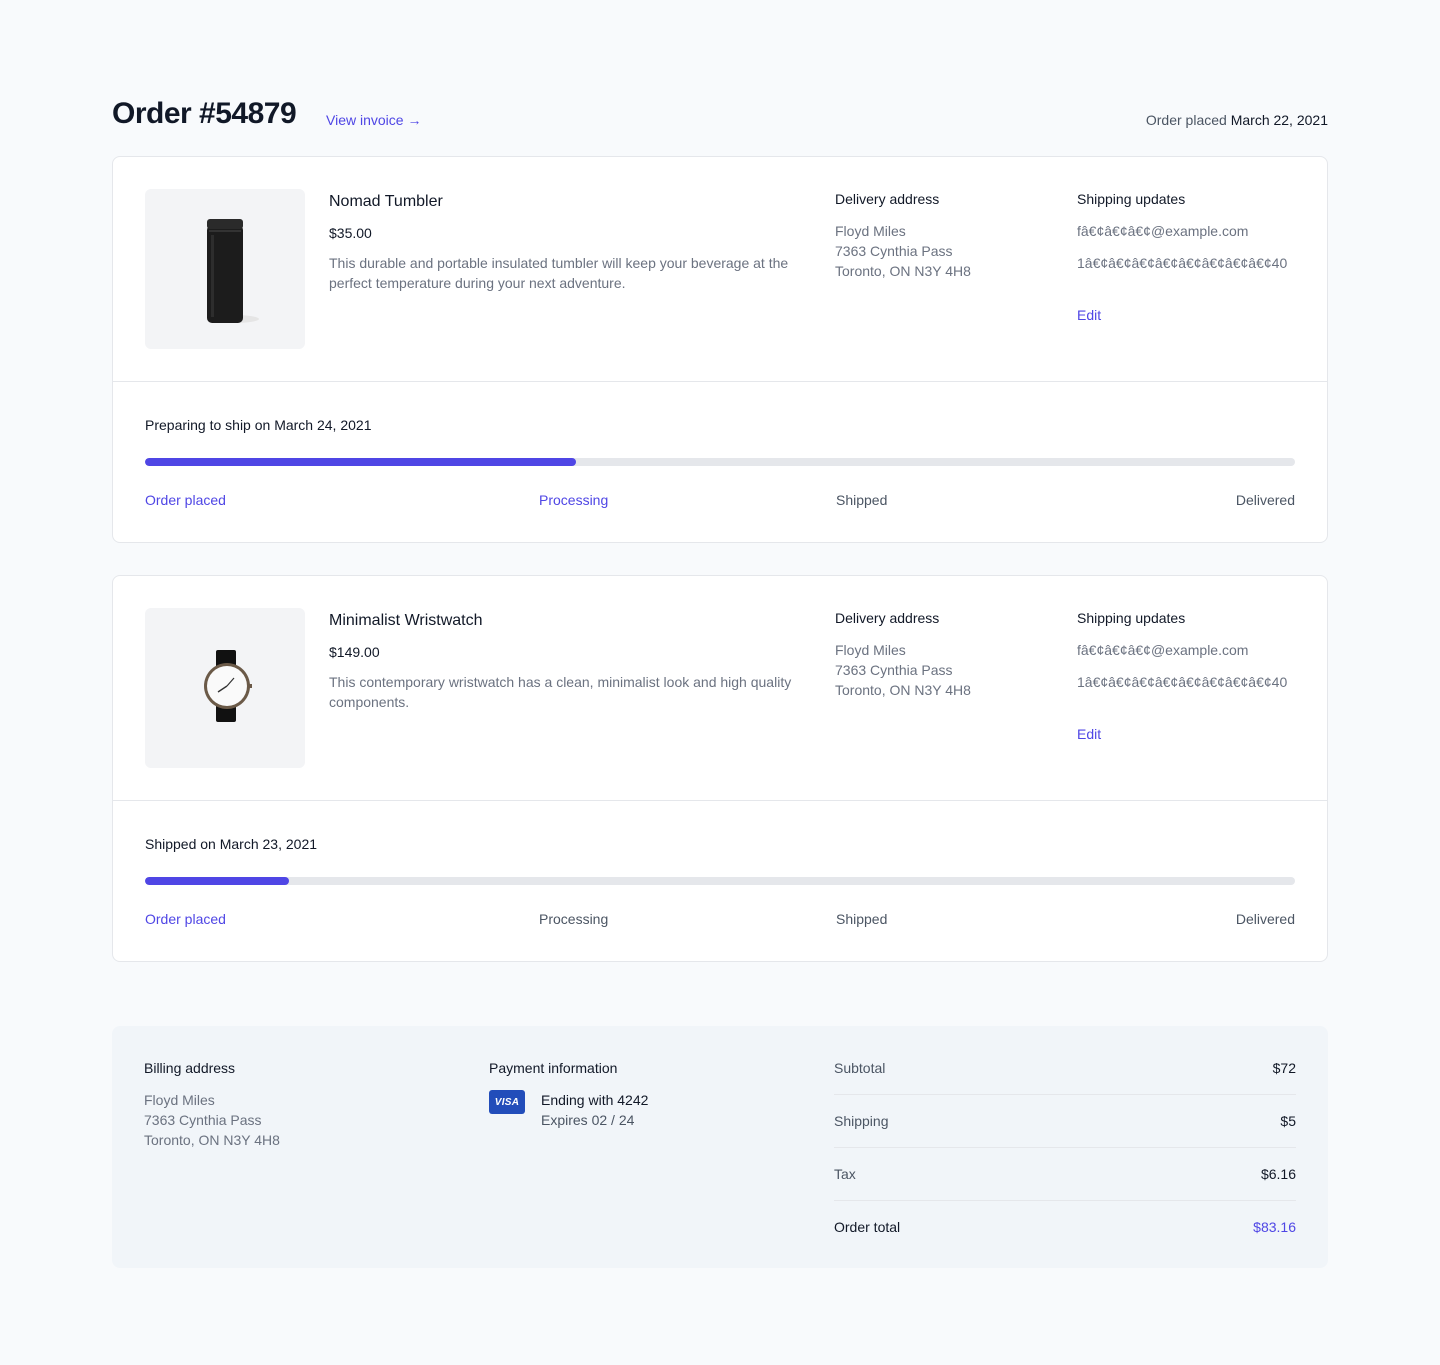 This screenshot has height=1365, width=1440. Describe the element at coordinates (594, 1110) in the screenshot. I see `card-details: Ending with 4242 Expires 02 / 24` at that location.